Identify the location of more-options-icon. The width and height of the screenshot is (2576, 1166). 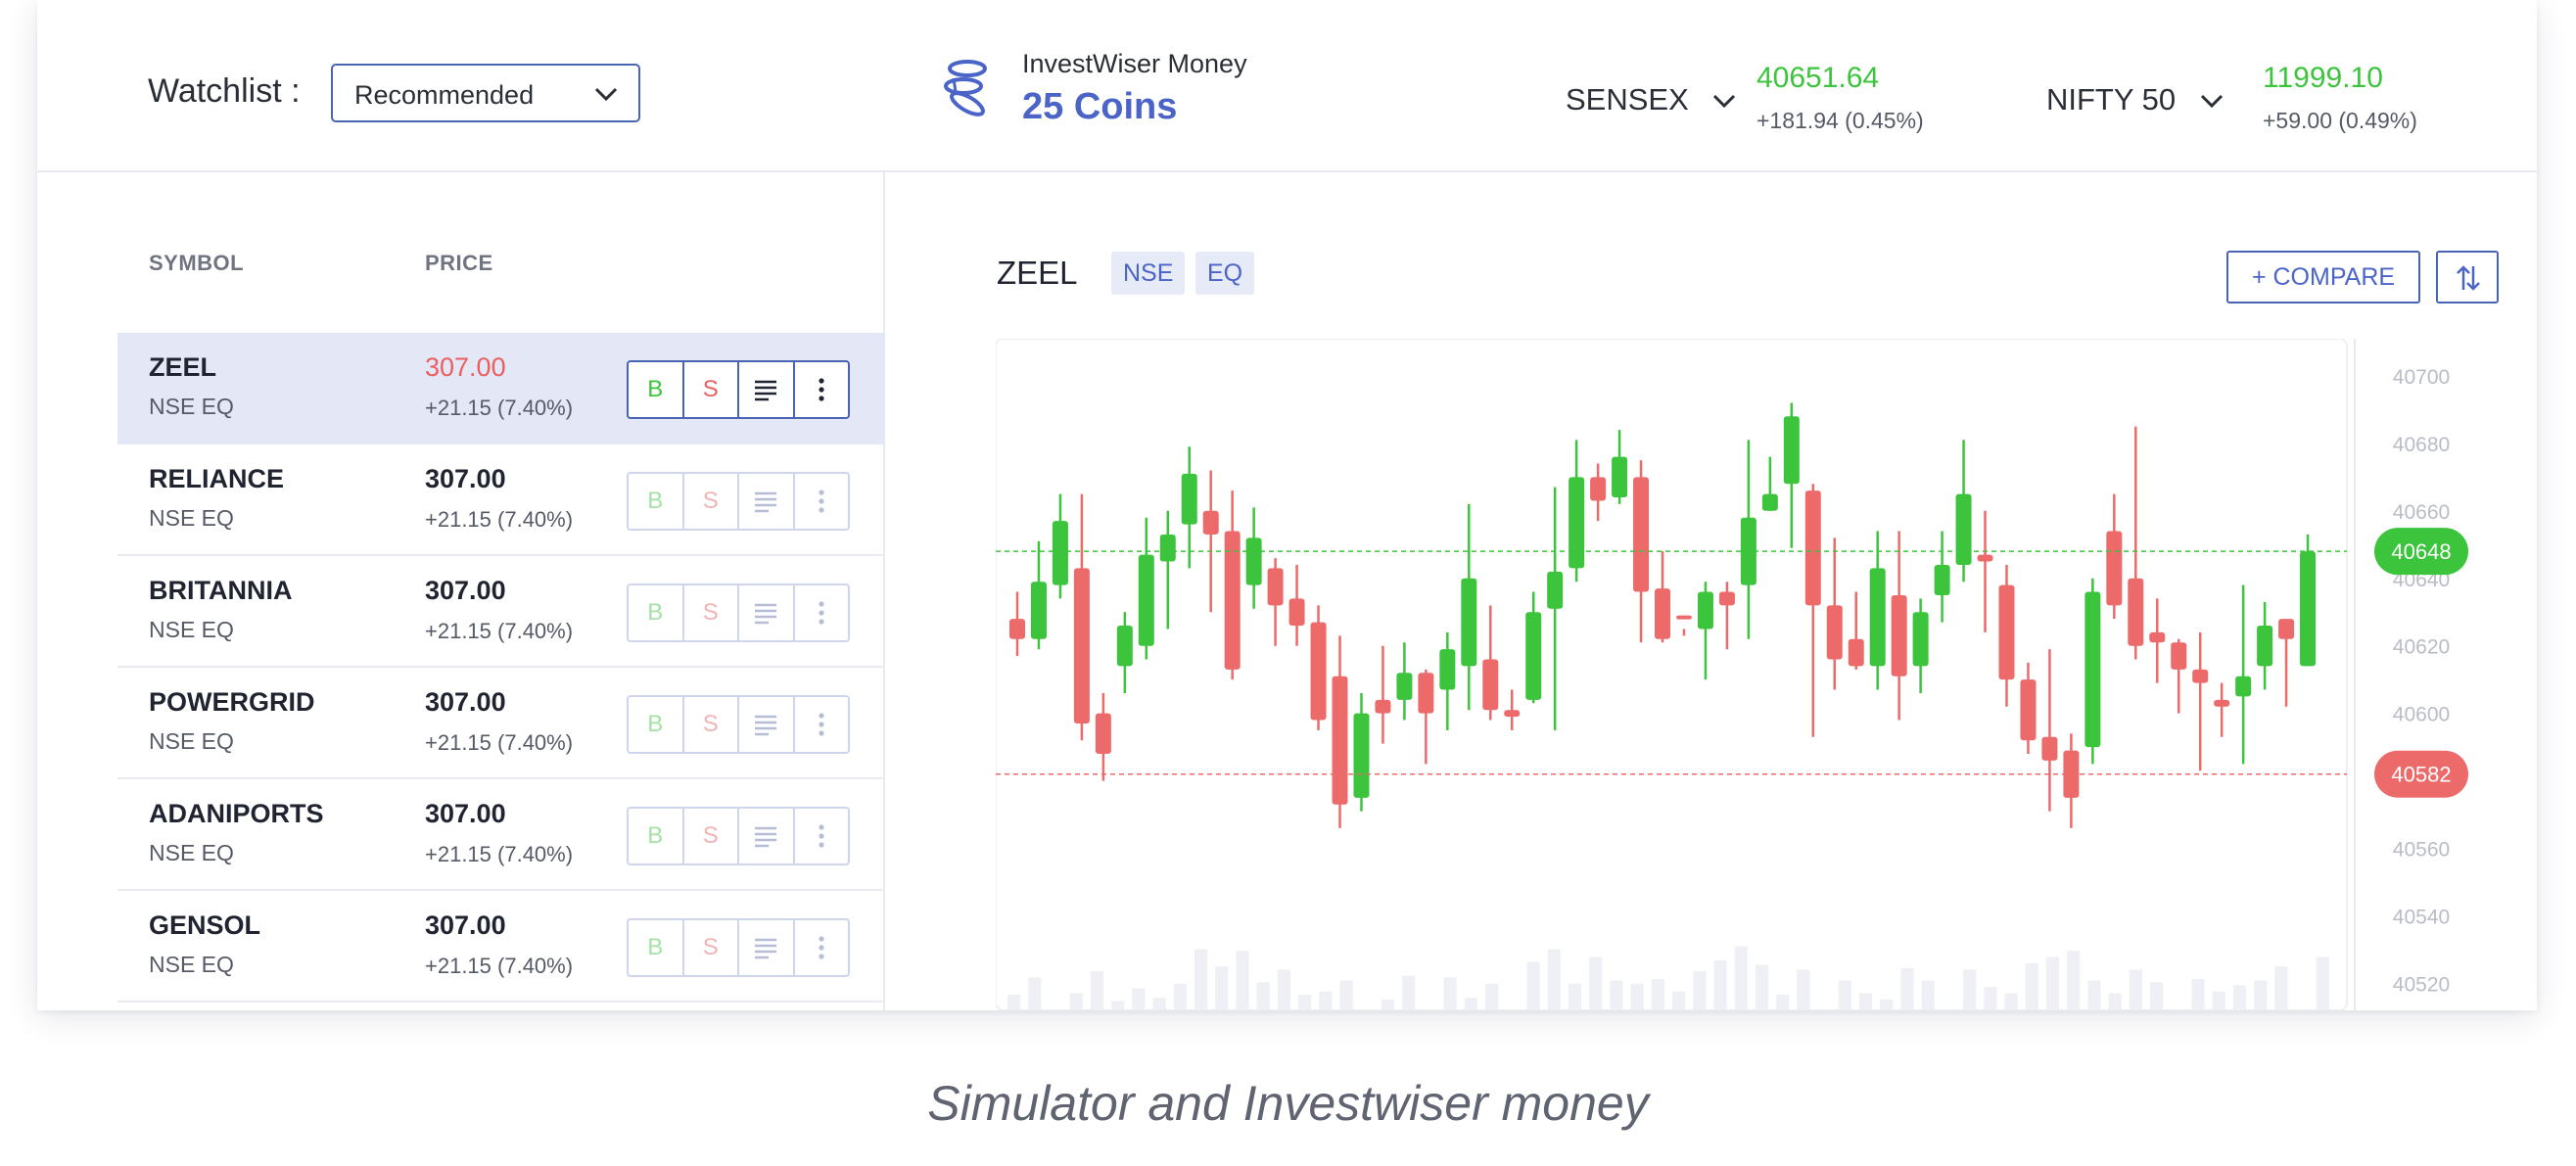
(822, 947).